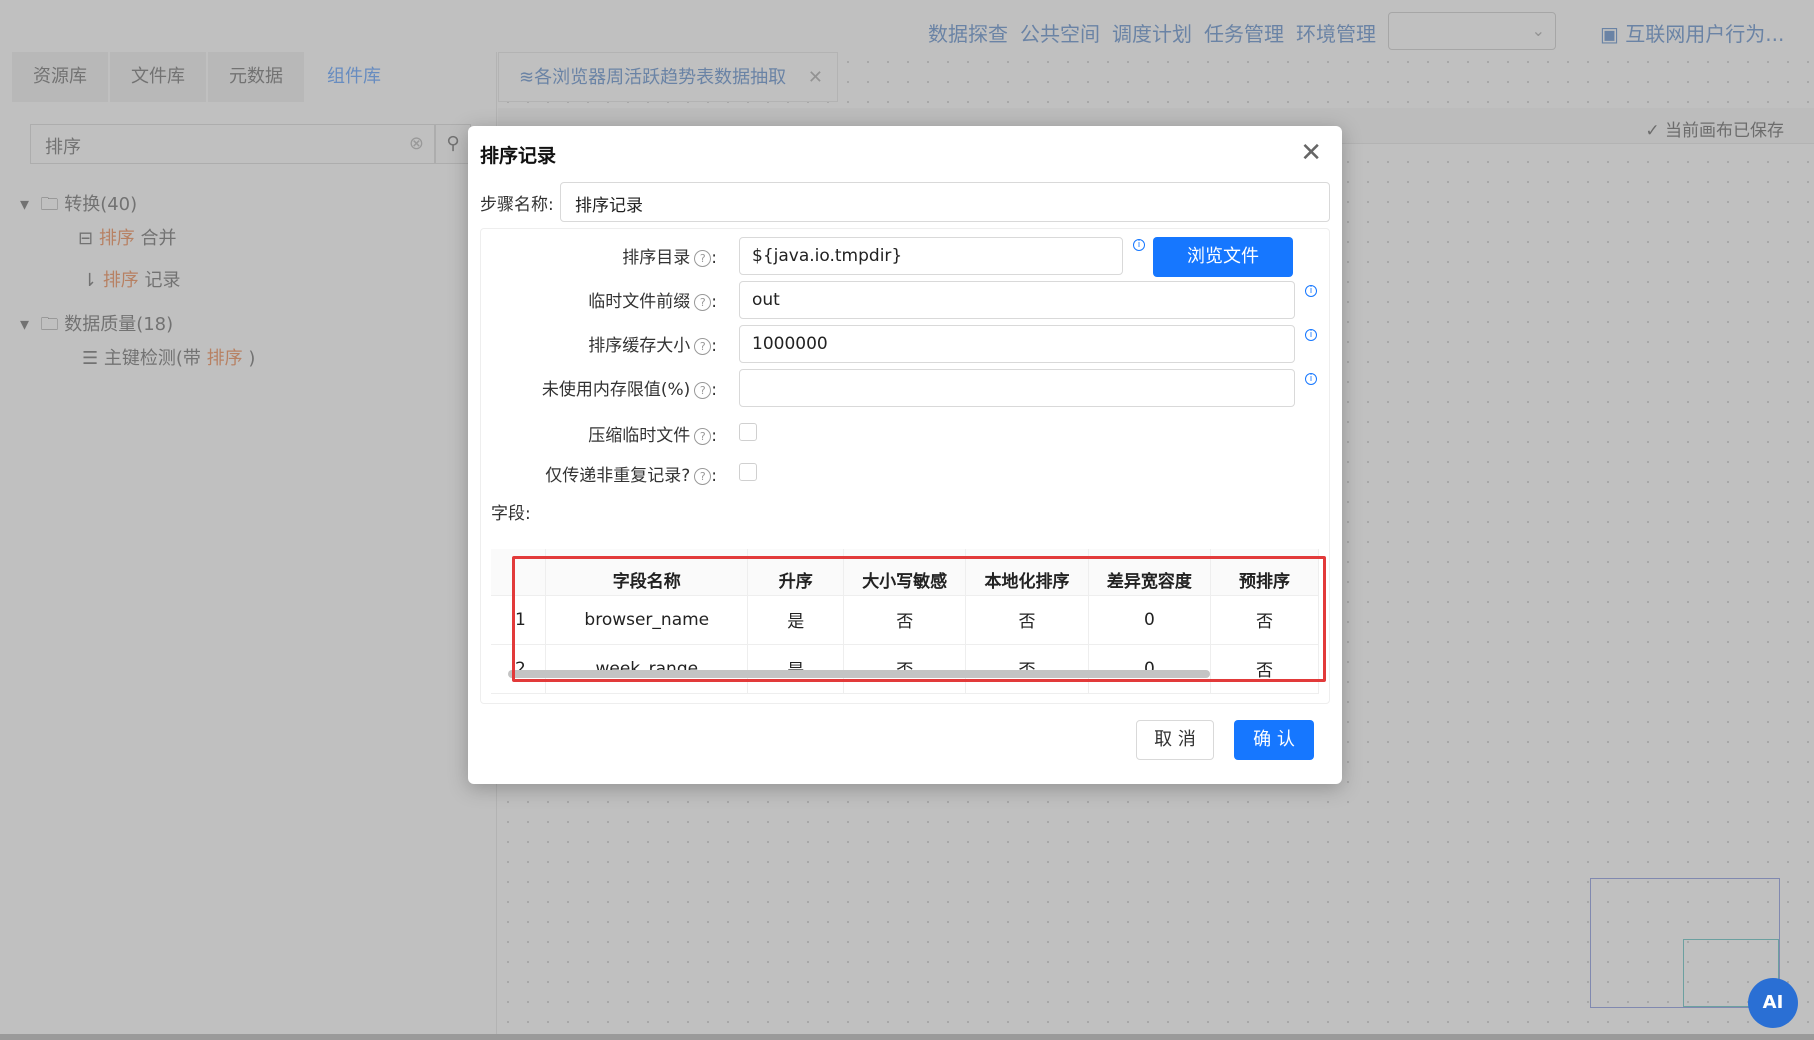 The height and width of the screenshot is (1040, 1814). Describe the element at coordinates (159, 280) in the screenshot. I see `tree-item-label: 记录` at that location.